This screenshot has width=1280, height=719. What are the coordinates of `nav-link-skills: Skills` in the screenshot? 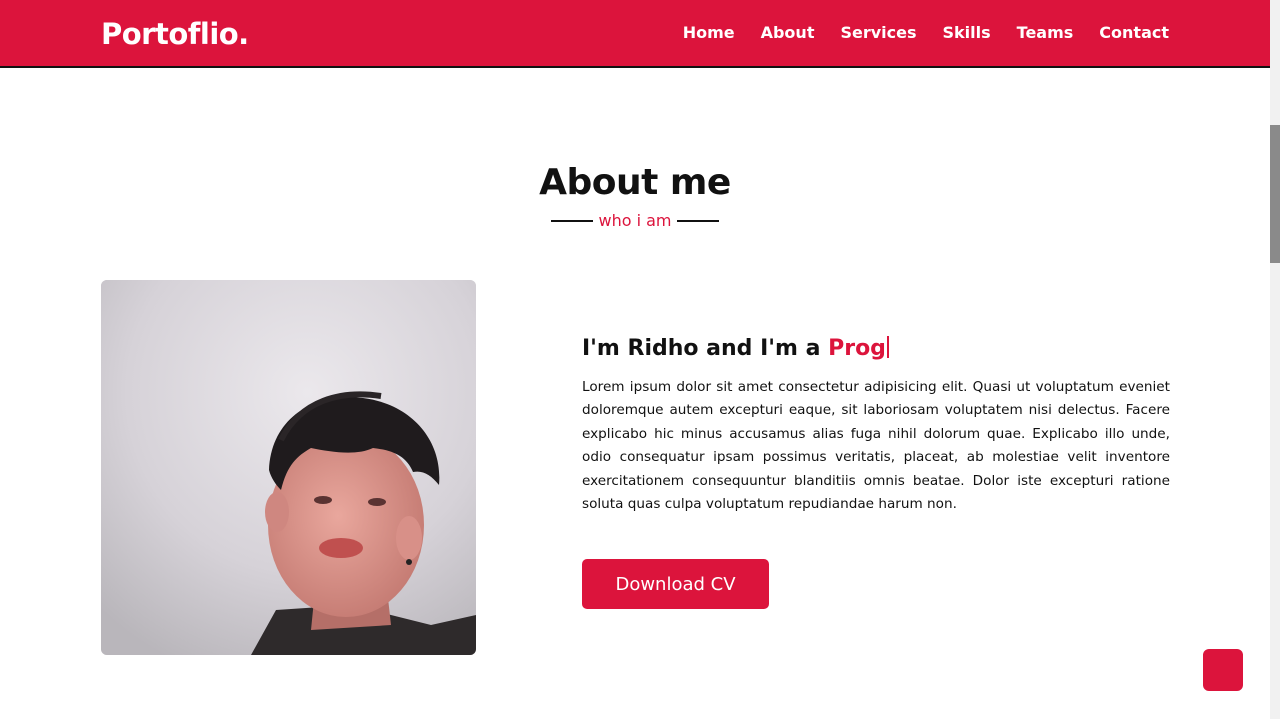 It's located at (967, 33).